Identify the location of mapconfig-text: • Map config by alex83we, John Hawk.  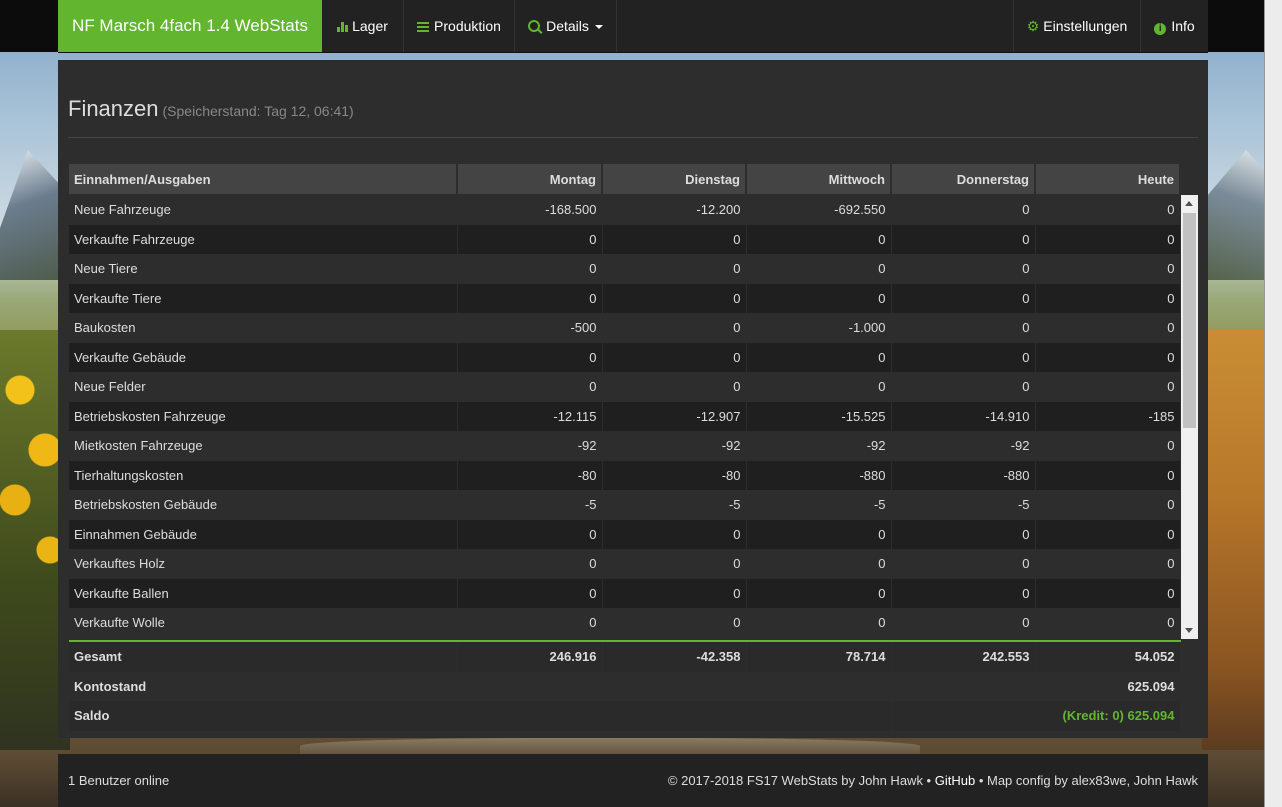
(1088, 780).